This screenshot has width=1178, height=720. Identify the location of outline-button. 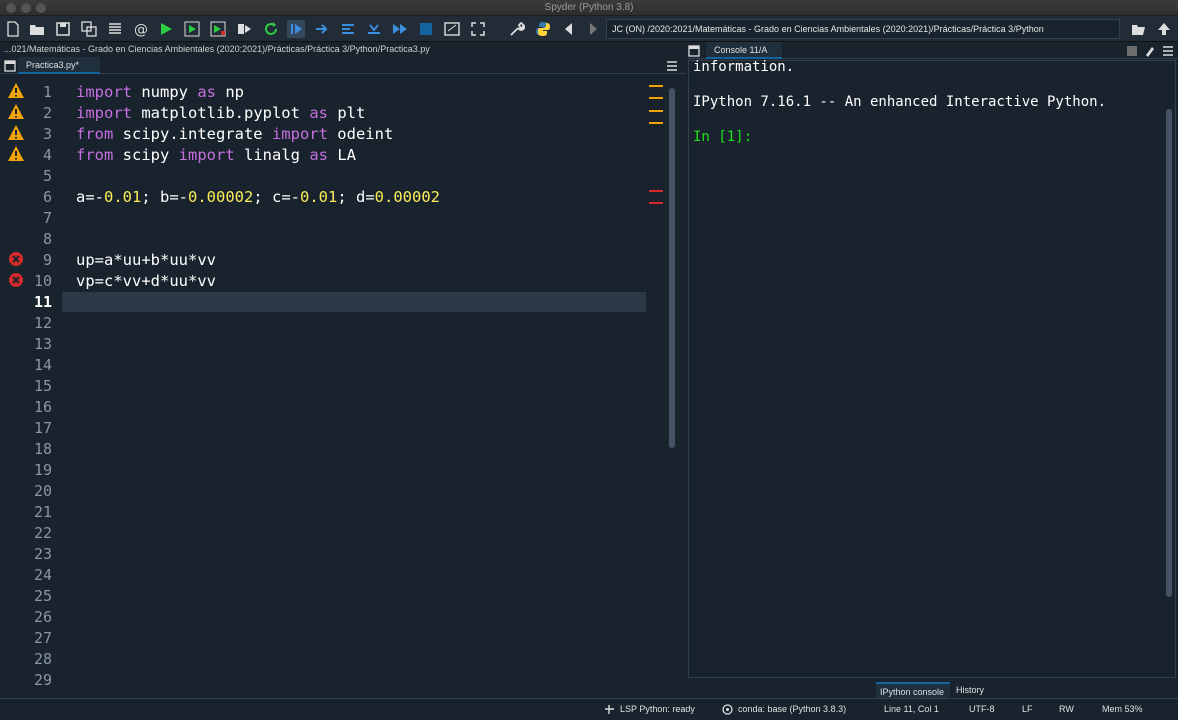
(115, 29).